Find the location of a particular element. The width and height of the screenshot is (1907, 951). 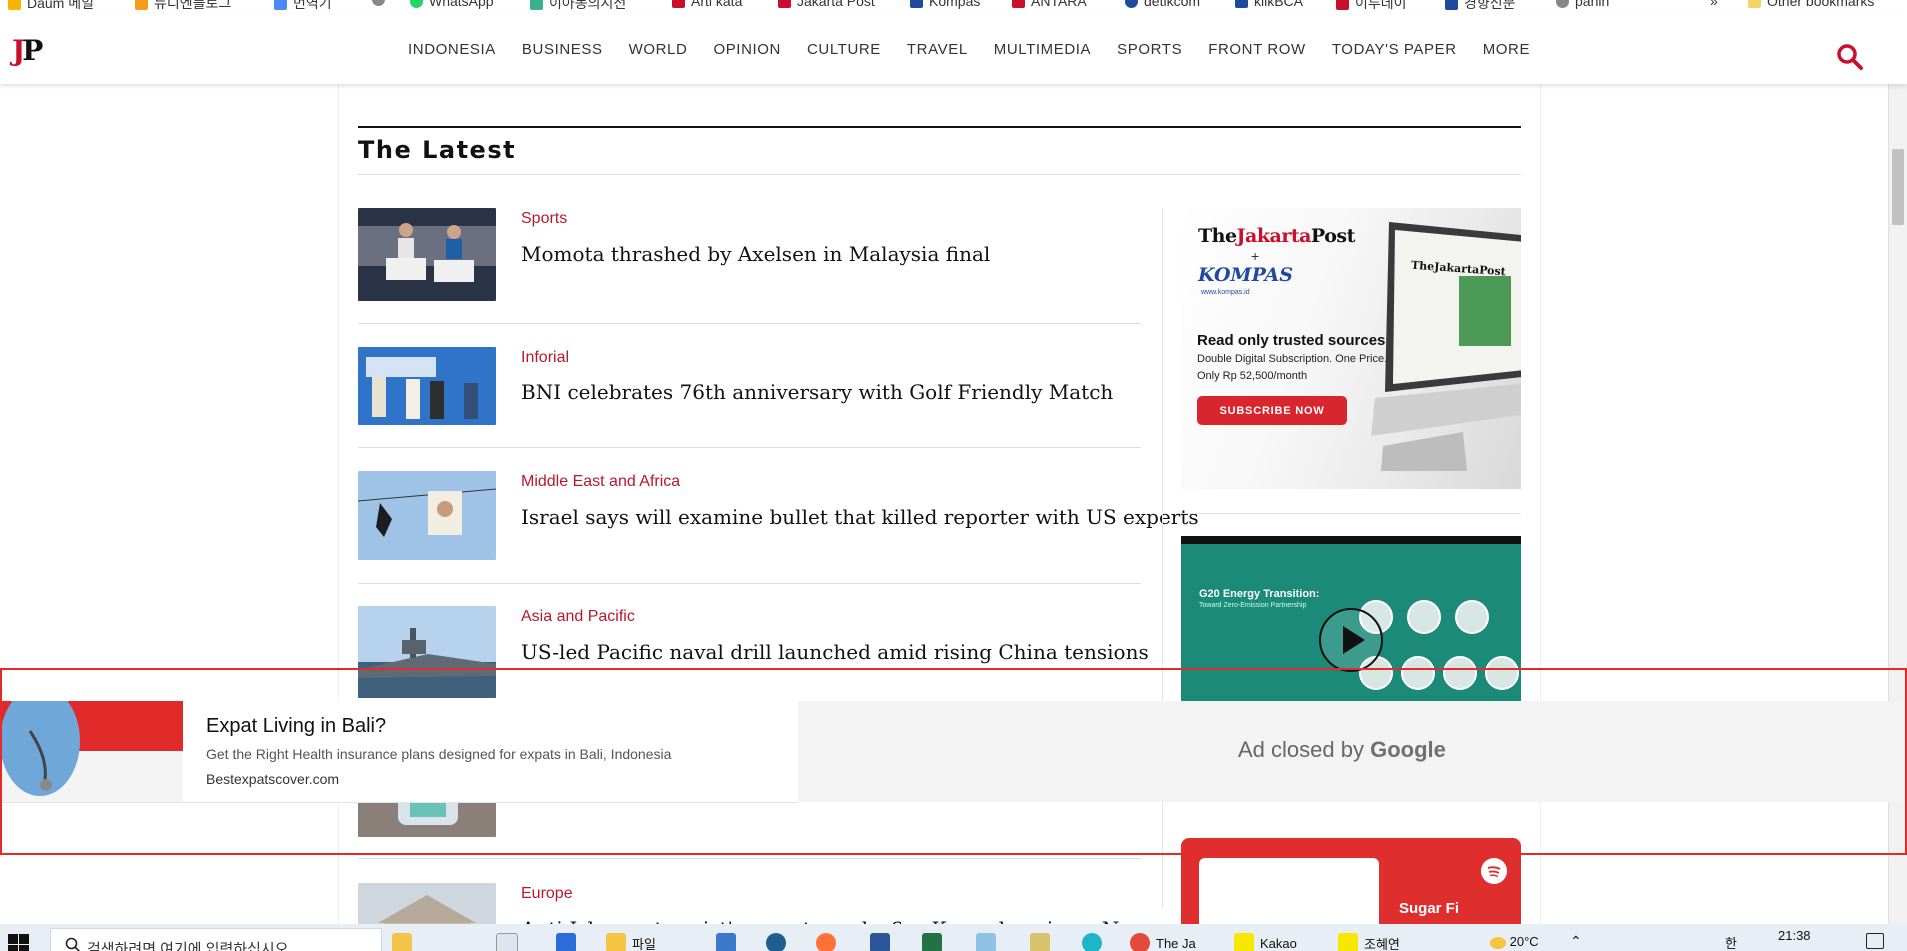

notification-icon is located at coordinates (1875, 941).